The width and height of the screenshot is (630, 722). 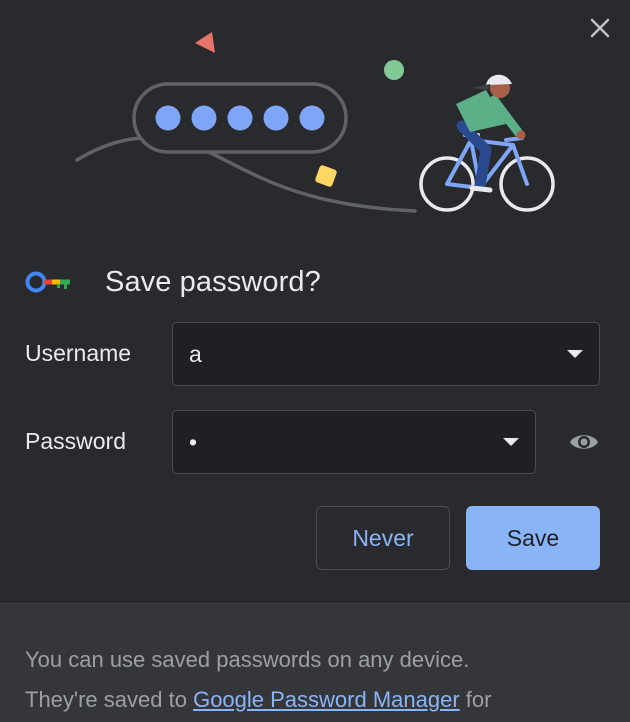 What do you see at coordinates (478, 699) in the screenshot?
I see `footer-line-2-suffix: for` at bounding box center [478, 699].